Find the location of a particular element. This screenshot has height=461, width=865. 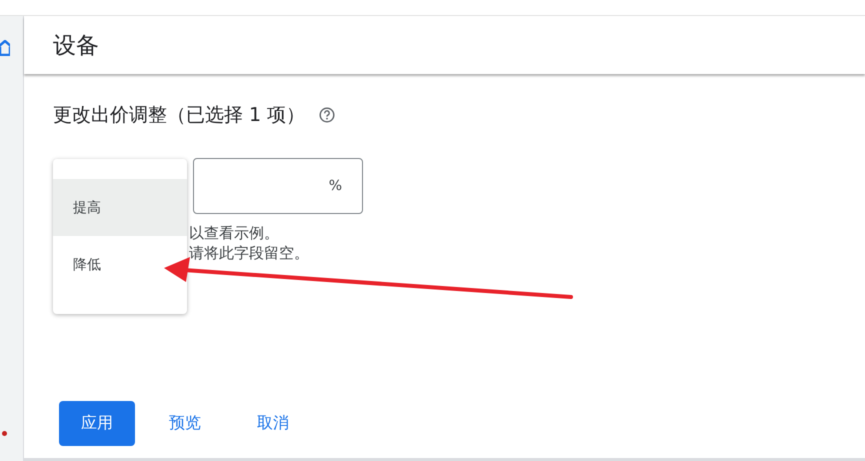

apply-button: 应用 is located at coordinates (97, 423).